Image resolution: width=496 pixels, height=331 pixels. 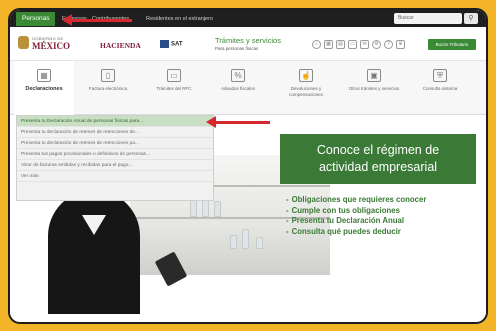 What do you see at coordinates (36, 19) in the screenshot?
I see `tab-personas: Personas` at bounding box center [36, 19].